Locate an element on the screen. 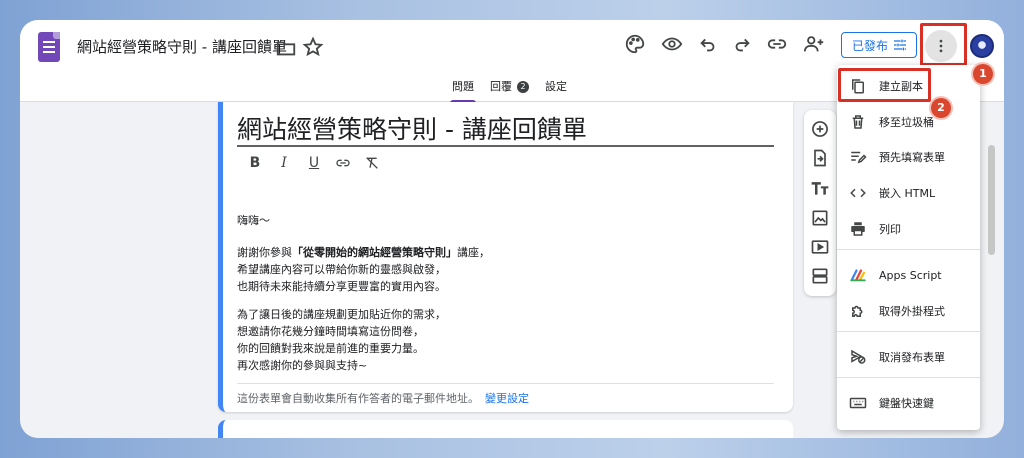 The height and width of the screenshot is (458, 1024). bold-icon: B is located at coordinates (255, 163).